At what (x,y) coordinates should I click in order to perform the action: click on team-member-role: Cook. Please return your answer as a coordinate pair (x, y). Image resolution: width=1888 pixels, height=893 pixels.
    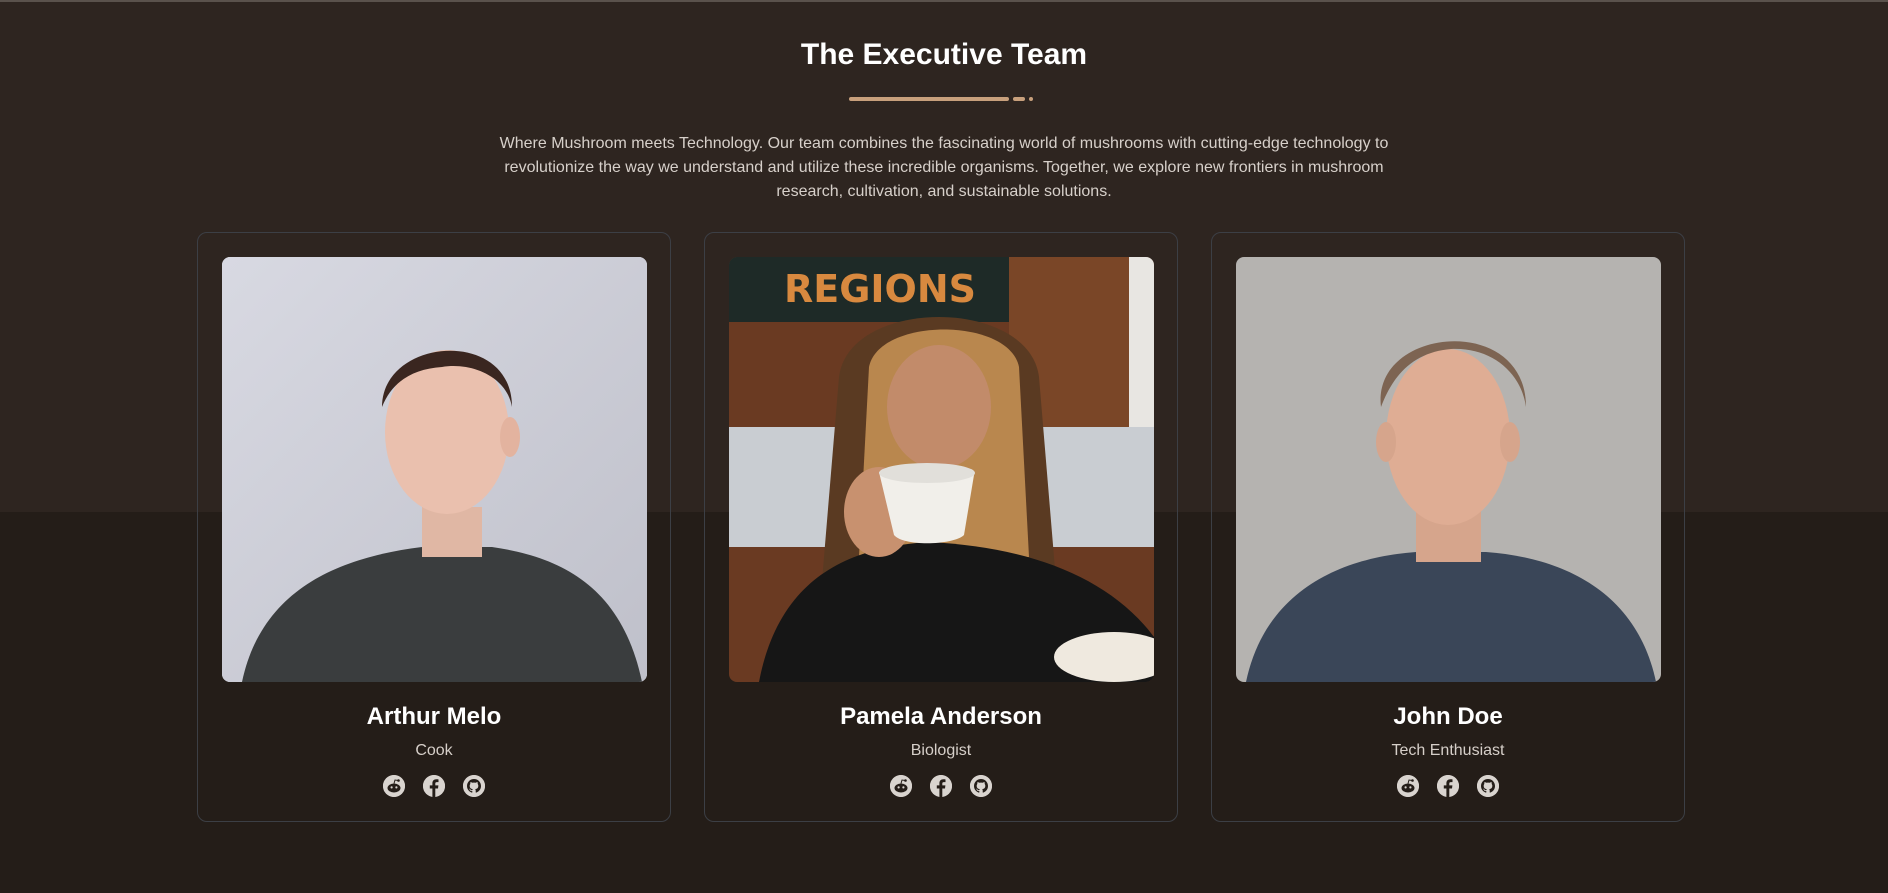
    Looking at the image, I should click on (434, 750).